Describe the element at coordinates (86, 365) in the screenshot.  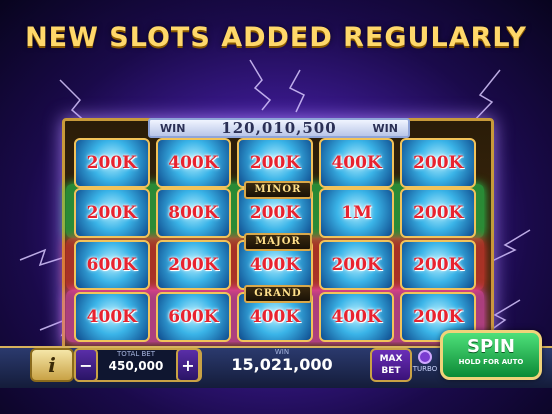
I see `decrease-bet-button: −` at that location.